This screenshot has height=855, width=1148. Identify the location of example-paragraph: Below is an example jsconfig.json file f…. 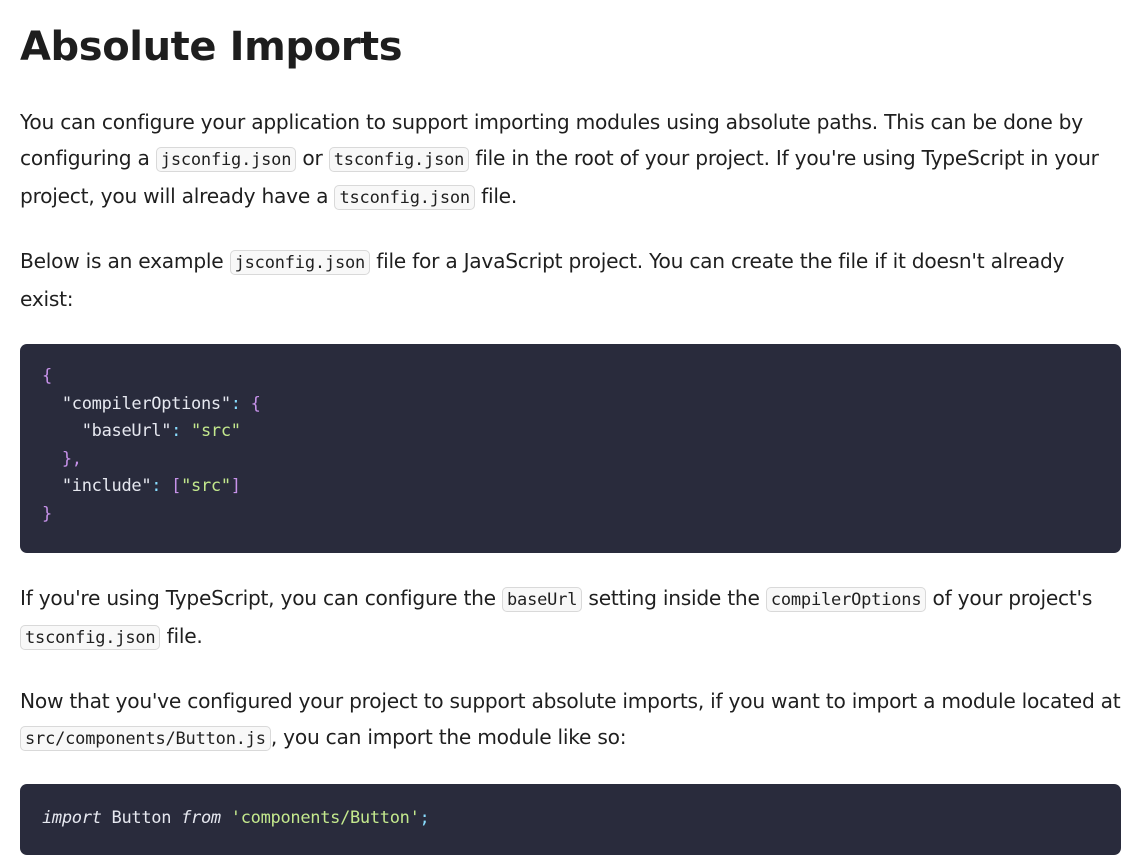
(570, 280).